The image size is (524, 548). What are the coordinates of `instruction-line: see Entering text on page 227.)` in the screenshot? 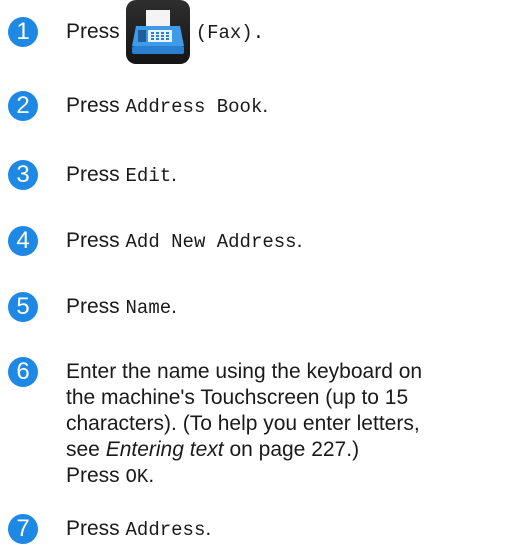 It's located at (291, 450).